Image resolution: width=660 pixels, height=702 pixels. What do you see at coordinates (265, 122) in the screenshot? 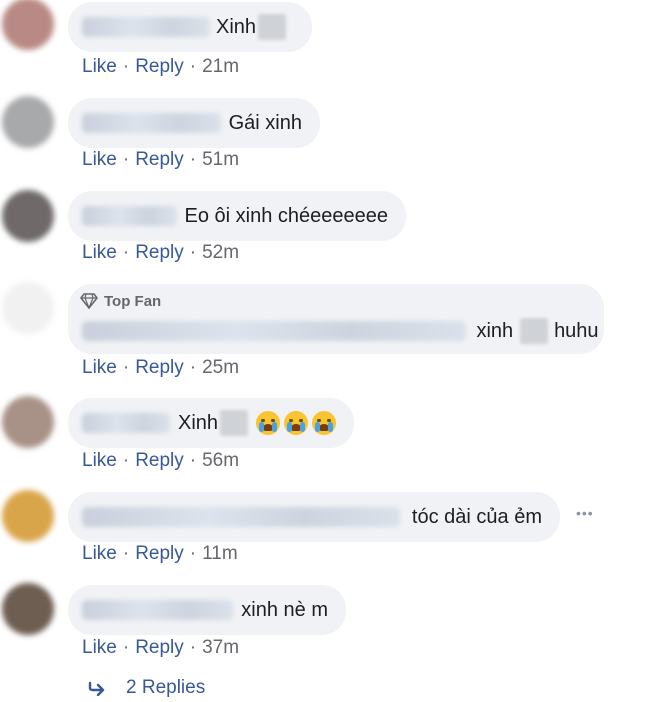
I see `comment-text: Gái xinh` at bounding box center [265, 122].